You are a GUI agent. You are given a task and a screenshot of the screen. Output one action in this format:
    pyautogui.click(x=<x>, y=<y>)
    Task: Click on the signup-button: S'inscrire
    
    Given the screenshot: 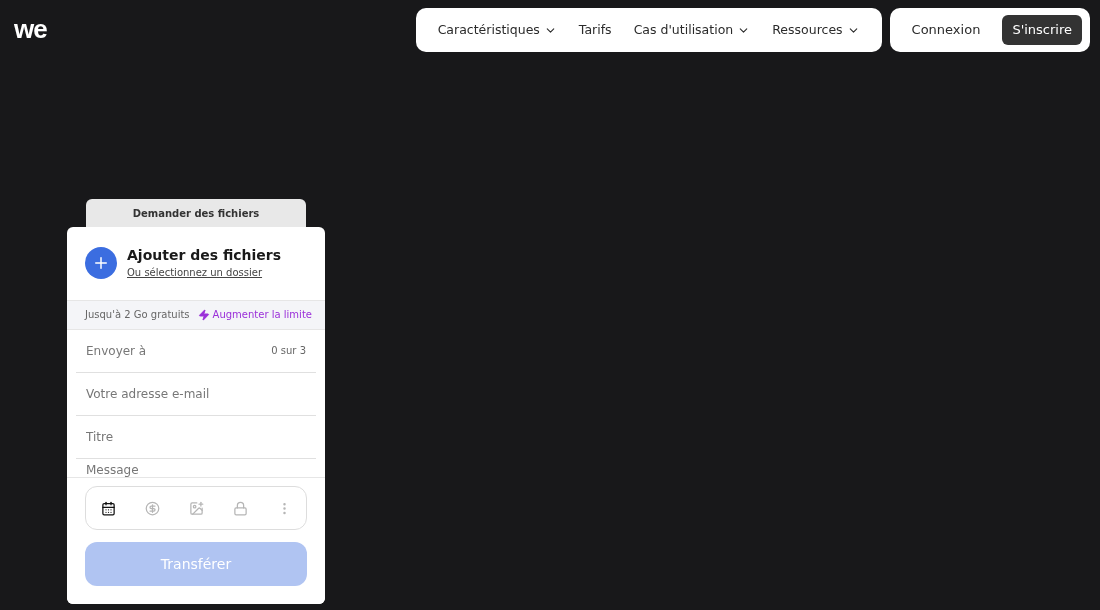 What is the action you would take?
    pyautogui.click(x=1042, y=30)
    